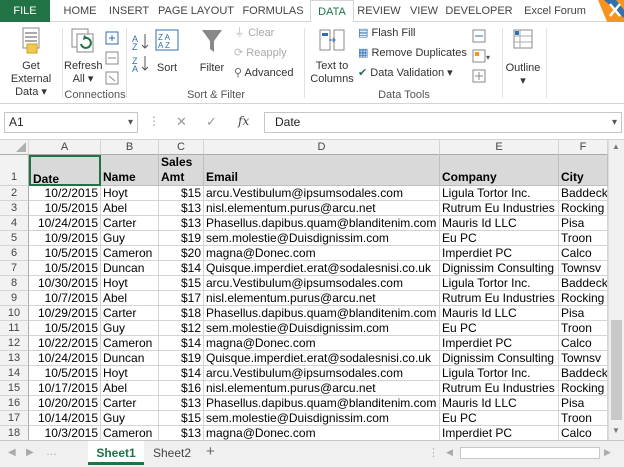 The height and width of the screenshot is (467, 624). What do you see at coordinates (14, 313) in the screenshot?
I see `row-header: 10` at bounding box center [14, 313].